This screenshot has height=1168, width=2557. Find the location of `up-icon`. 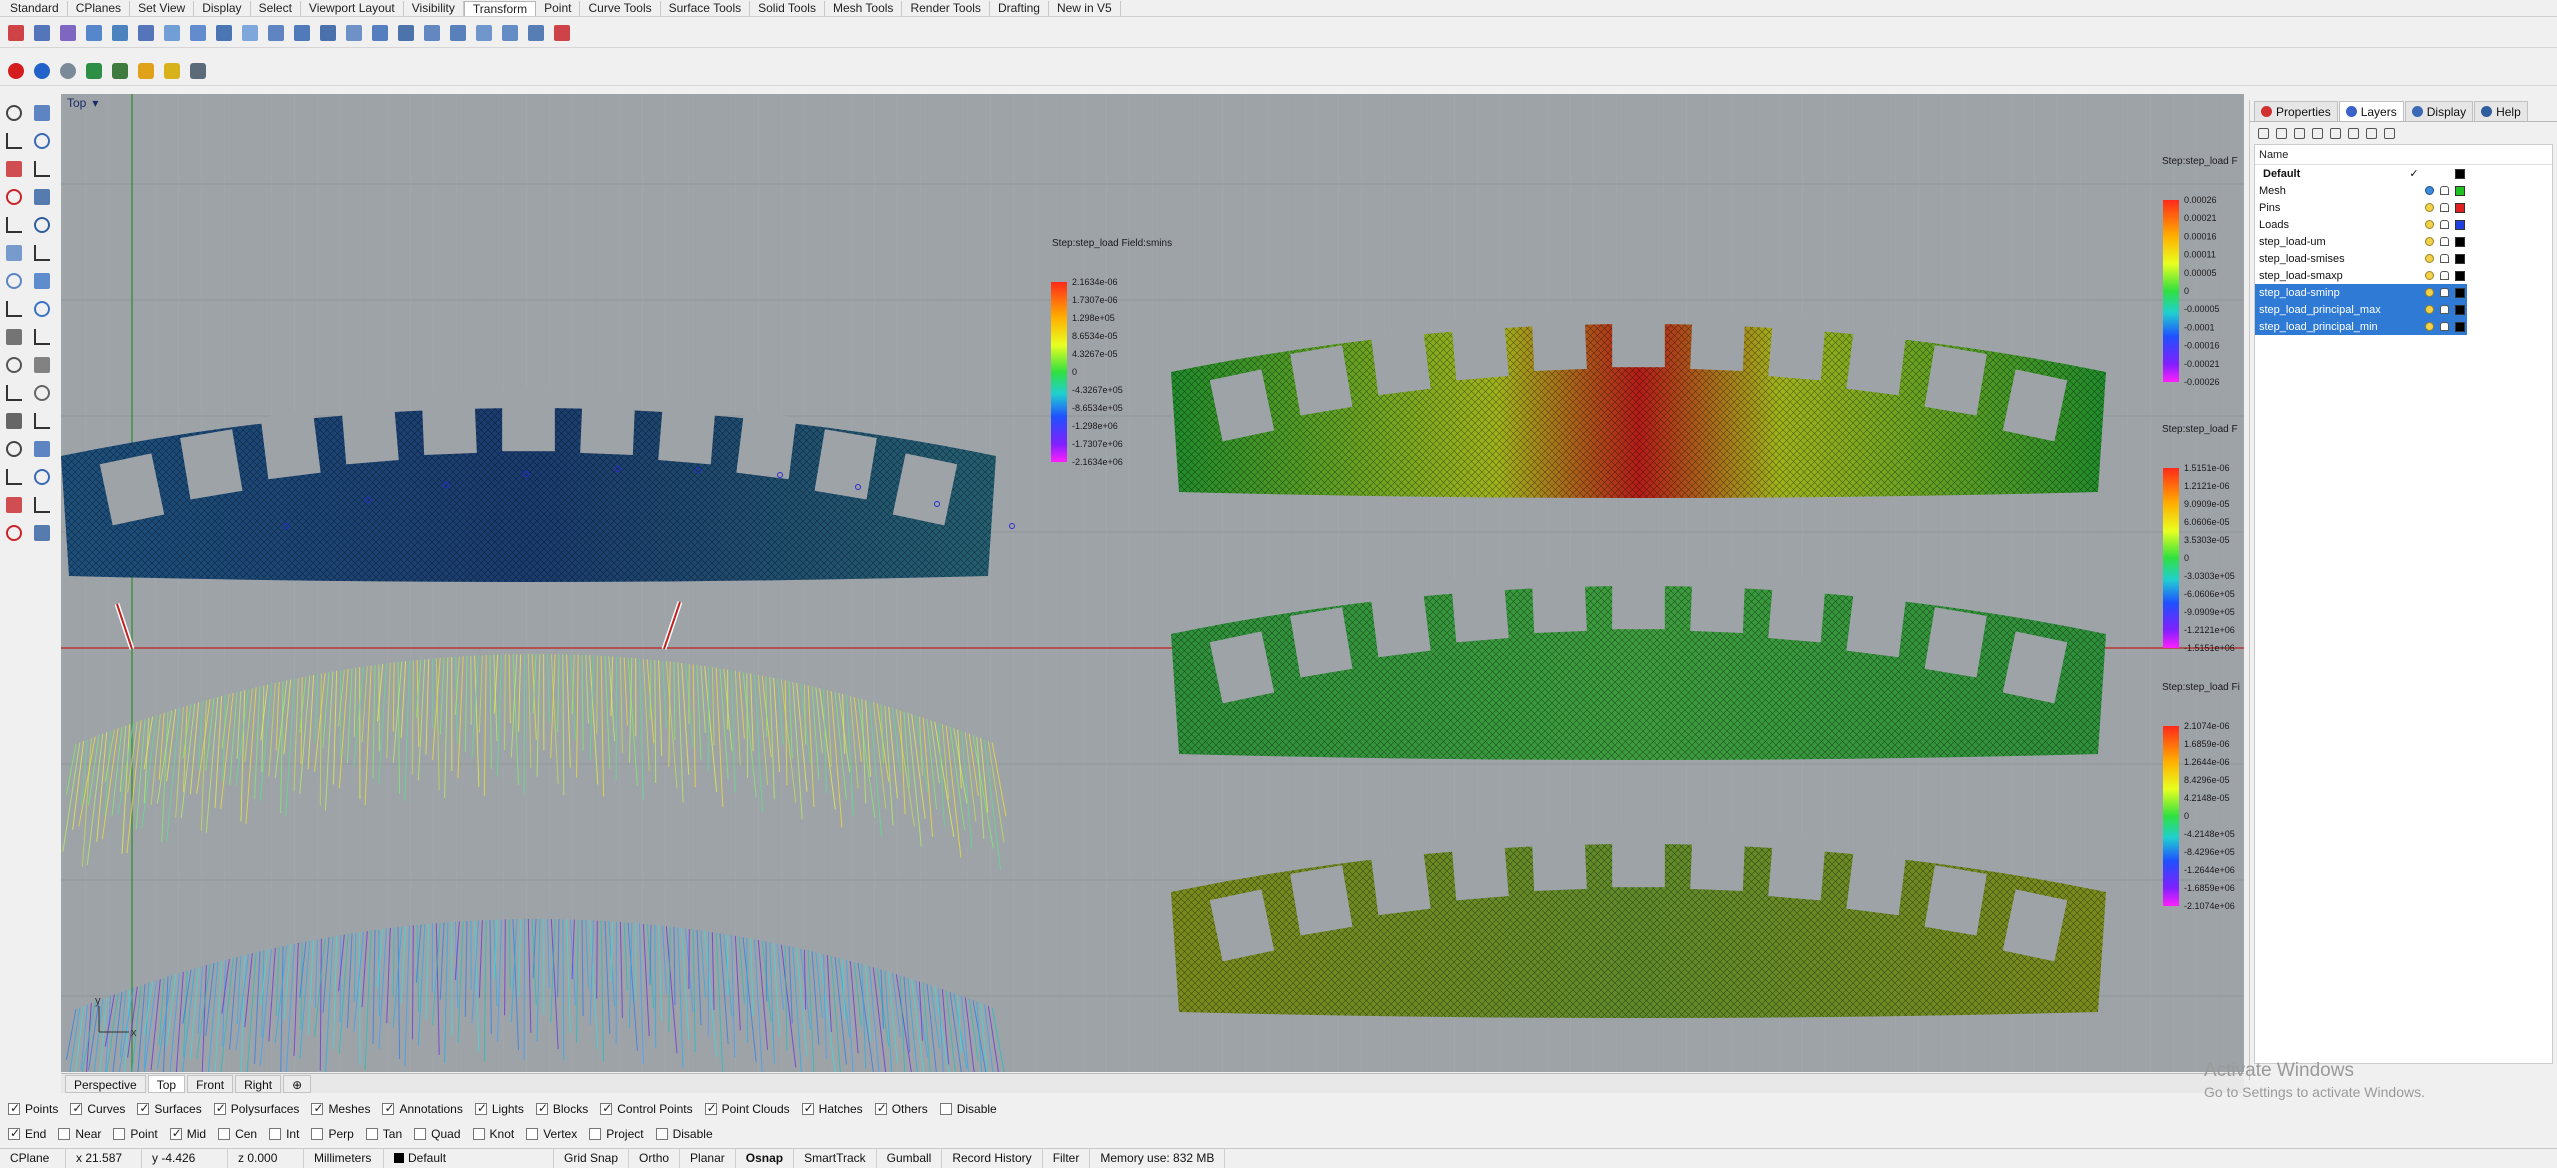

up-icon is located at coordinates (2317, 133).